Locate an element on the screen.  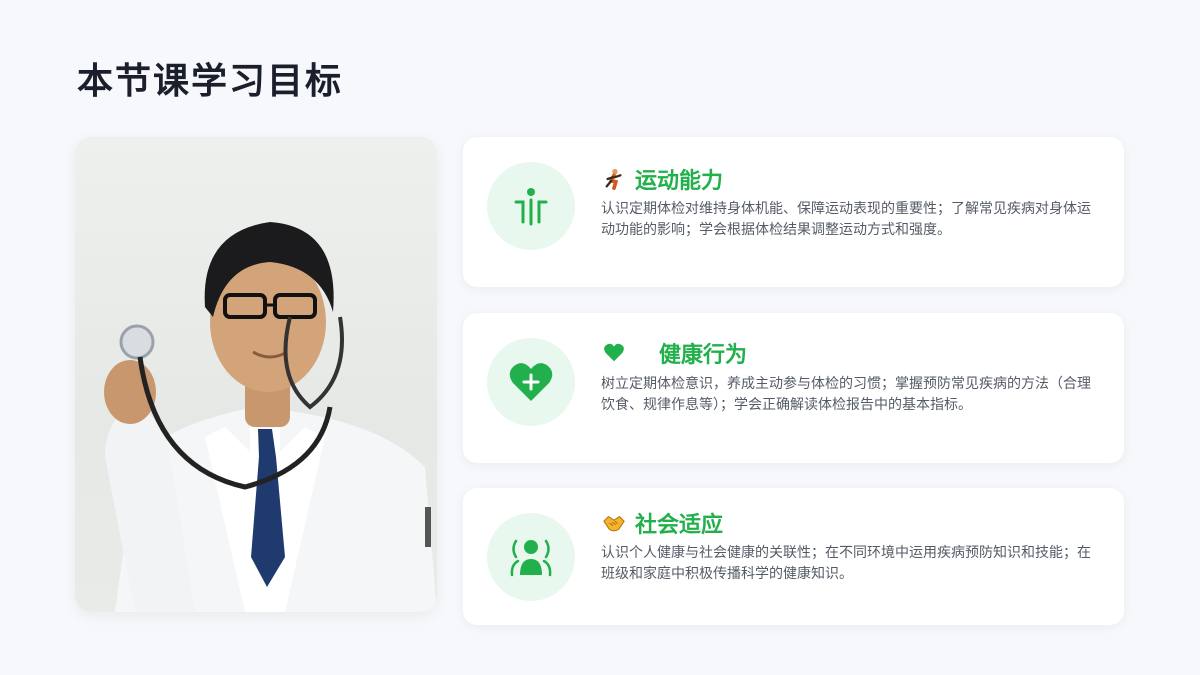
heart-plus-icon is located at coordinates (531, 382).